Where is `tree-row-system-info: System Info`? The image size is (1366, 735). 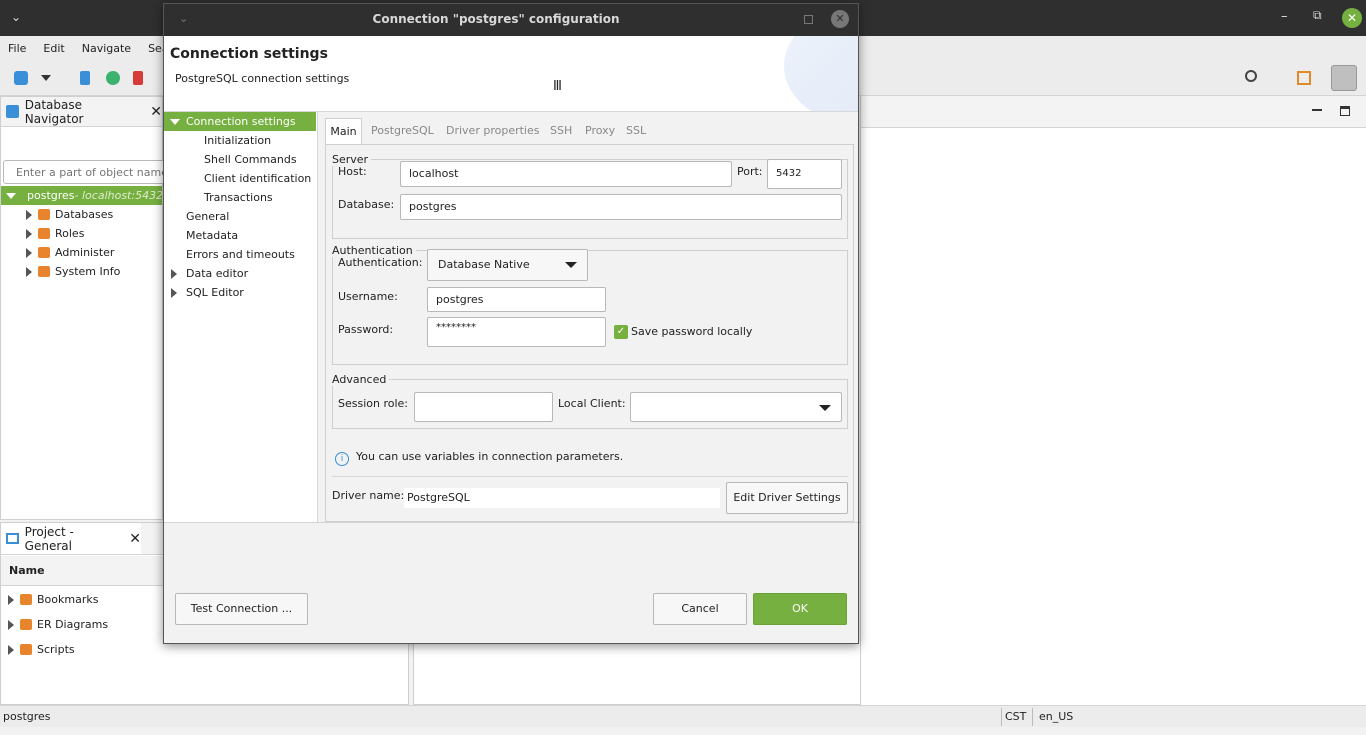
tree-row-system-info: System Info is located at coordinates (60, 271).